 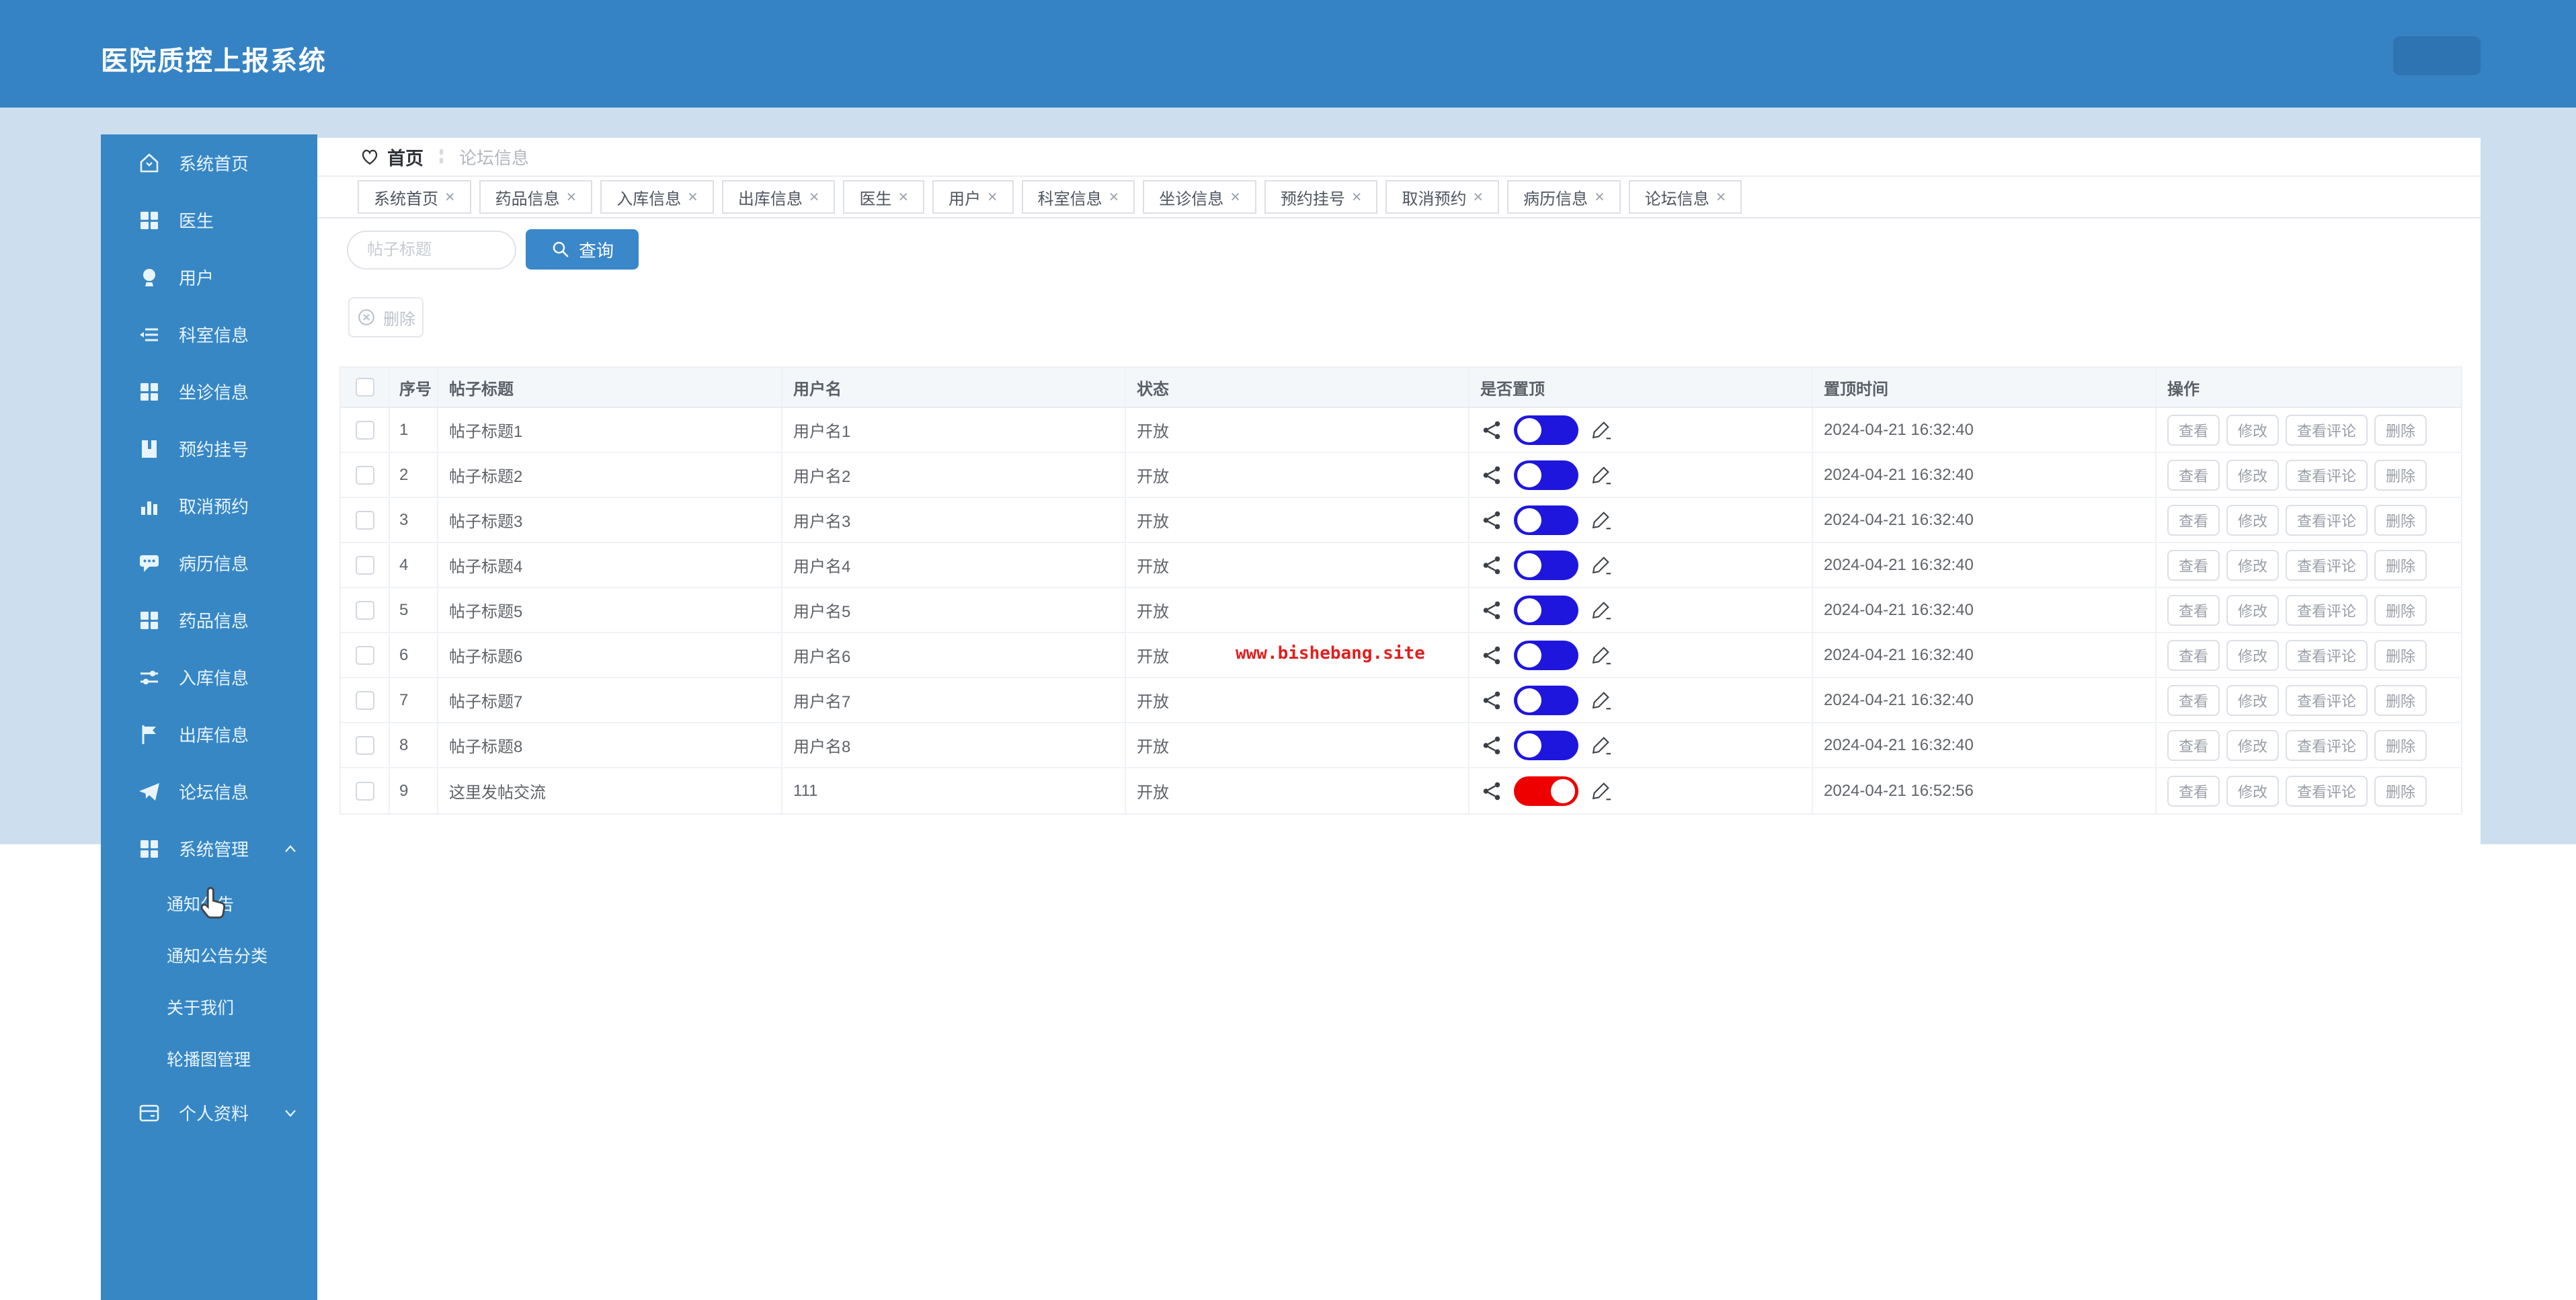 I want to click on sidebar-subitem: 通知公告, so click(x=209, y=903).